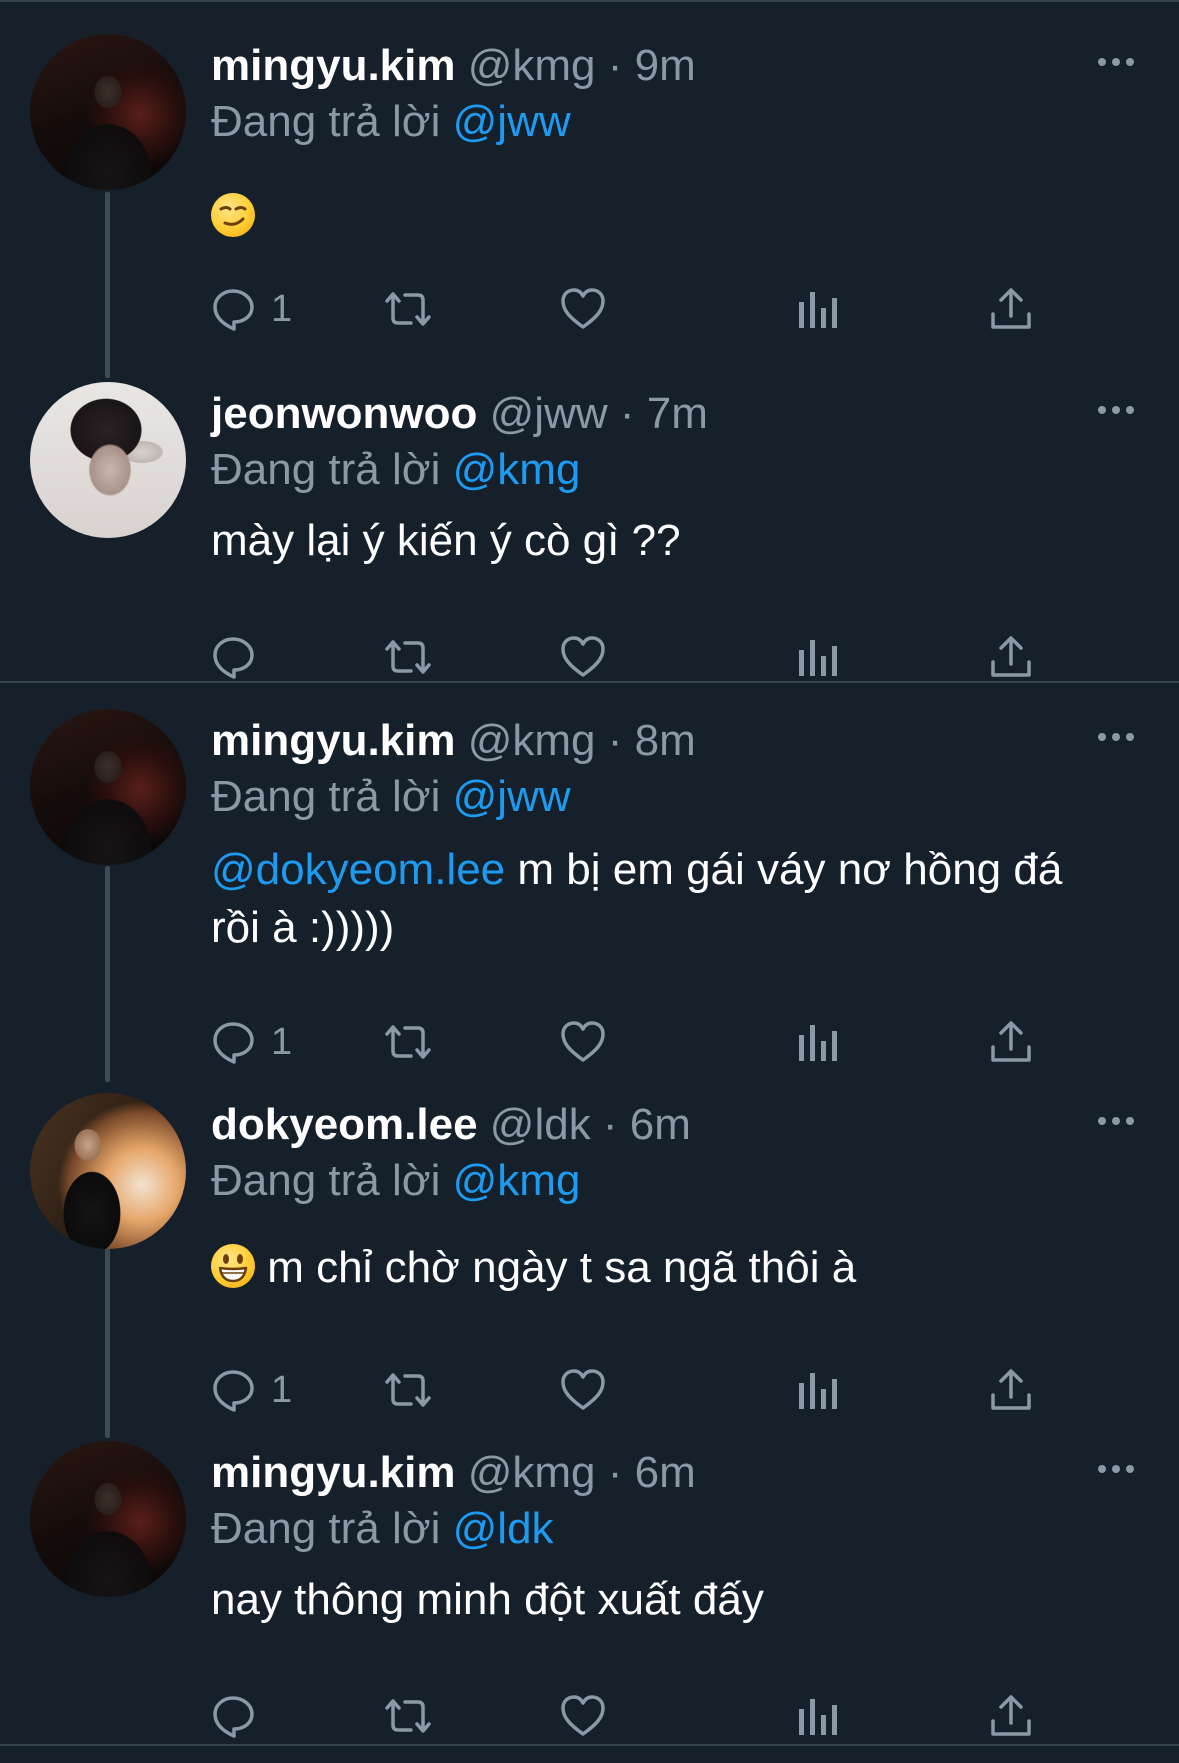 Image resolution: width=1179 pixels, height=1763 pixels. I want to click on tweet-text-body: m chỉ chờ ngày t sa ngã thôi à, so click(556, 1267).